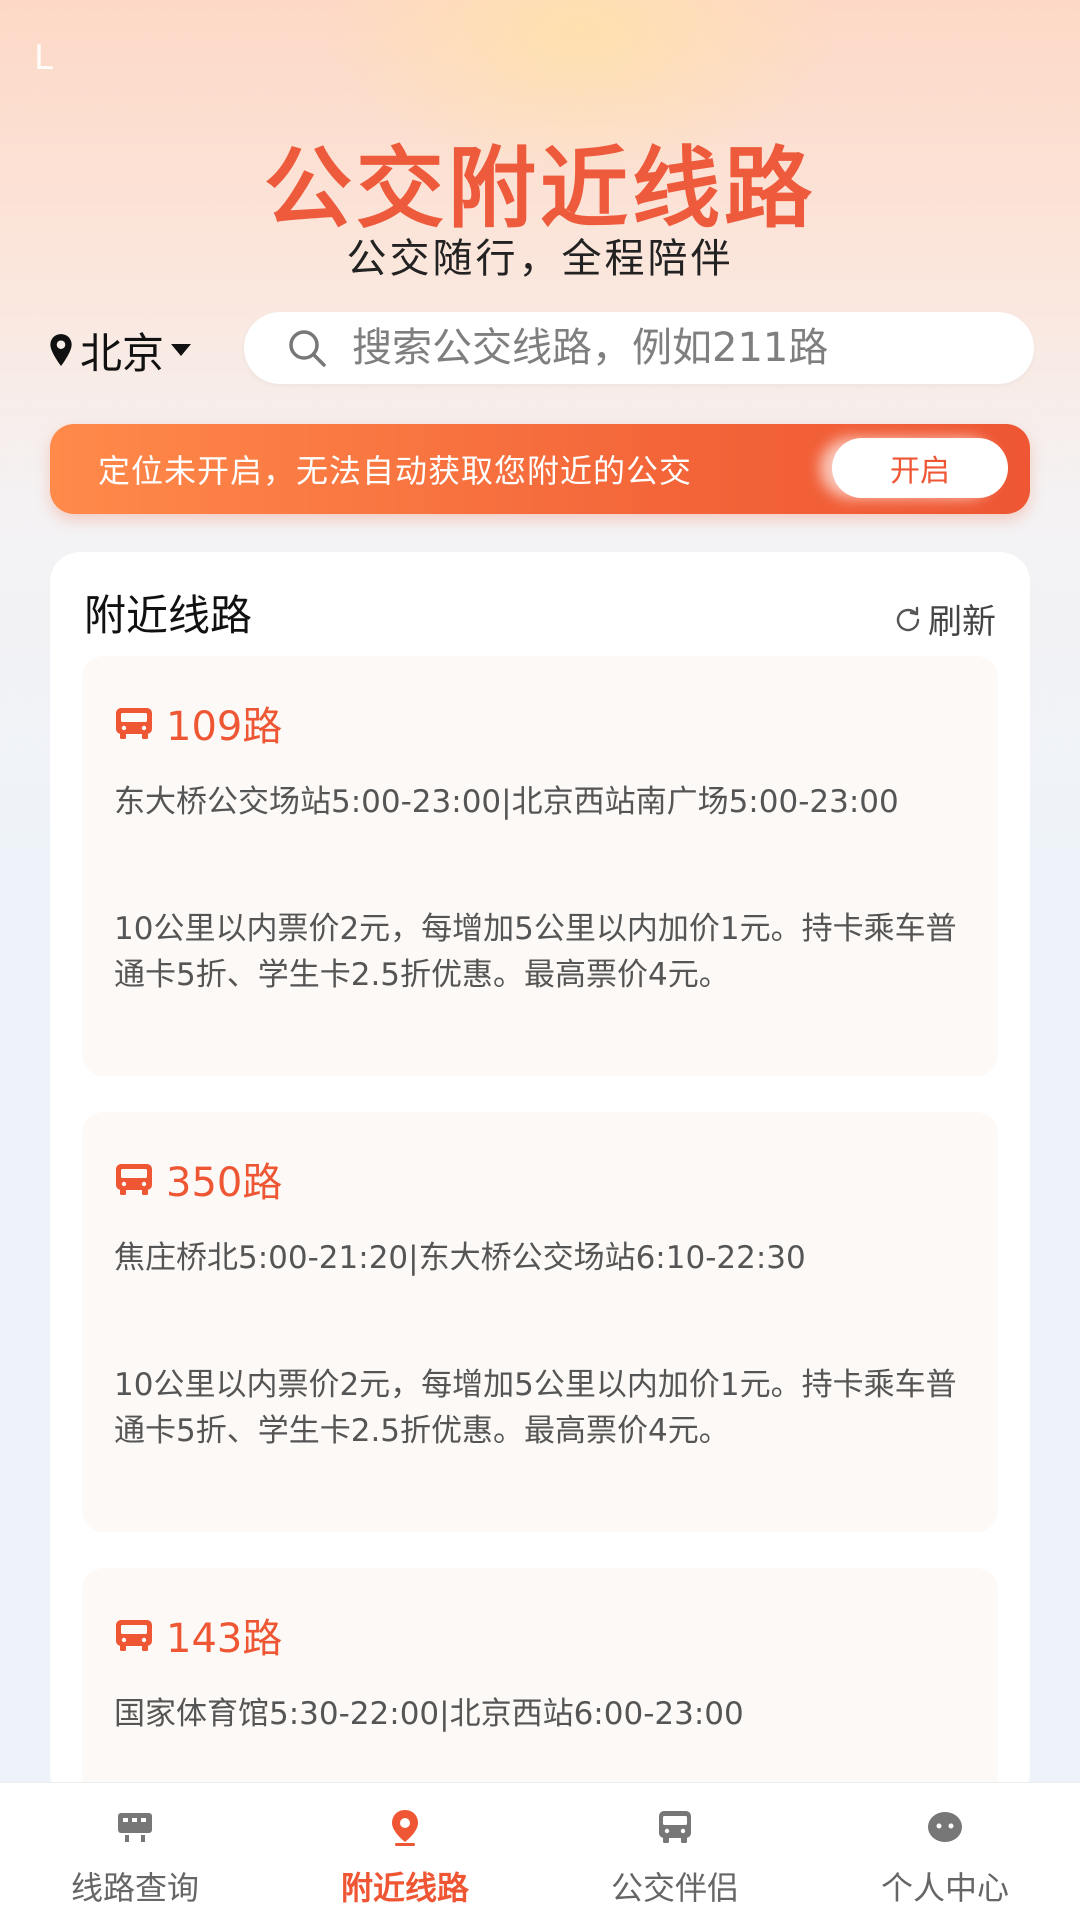 The image size is (1080, 1921). I want to click on search-bar, so click(639, 348).